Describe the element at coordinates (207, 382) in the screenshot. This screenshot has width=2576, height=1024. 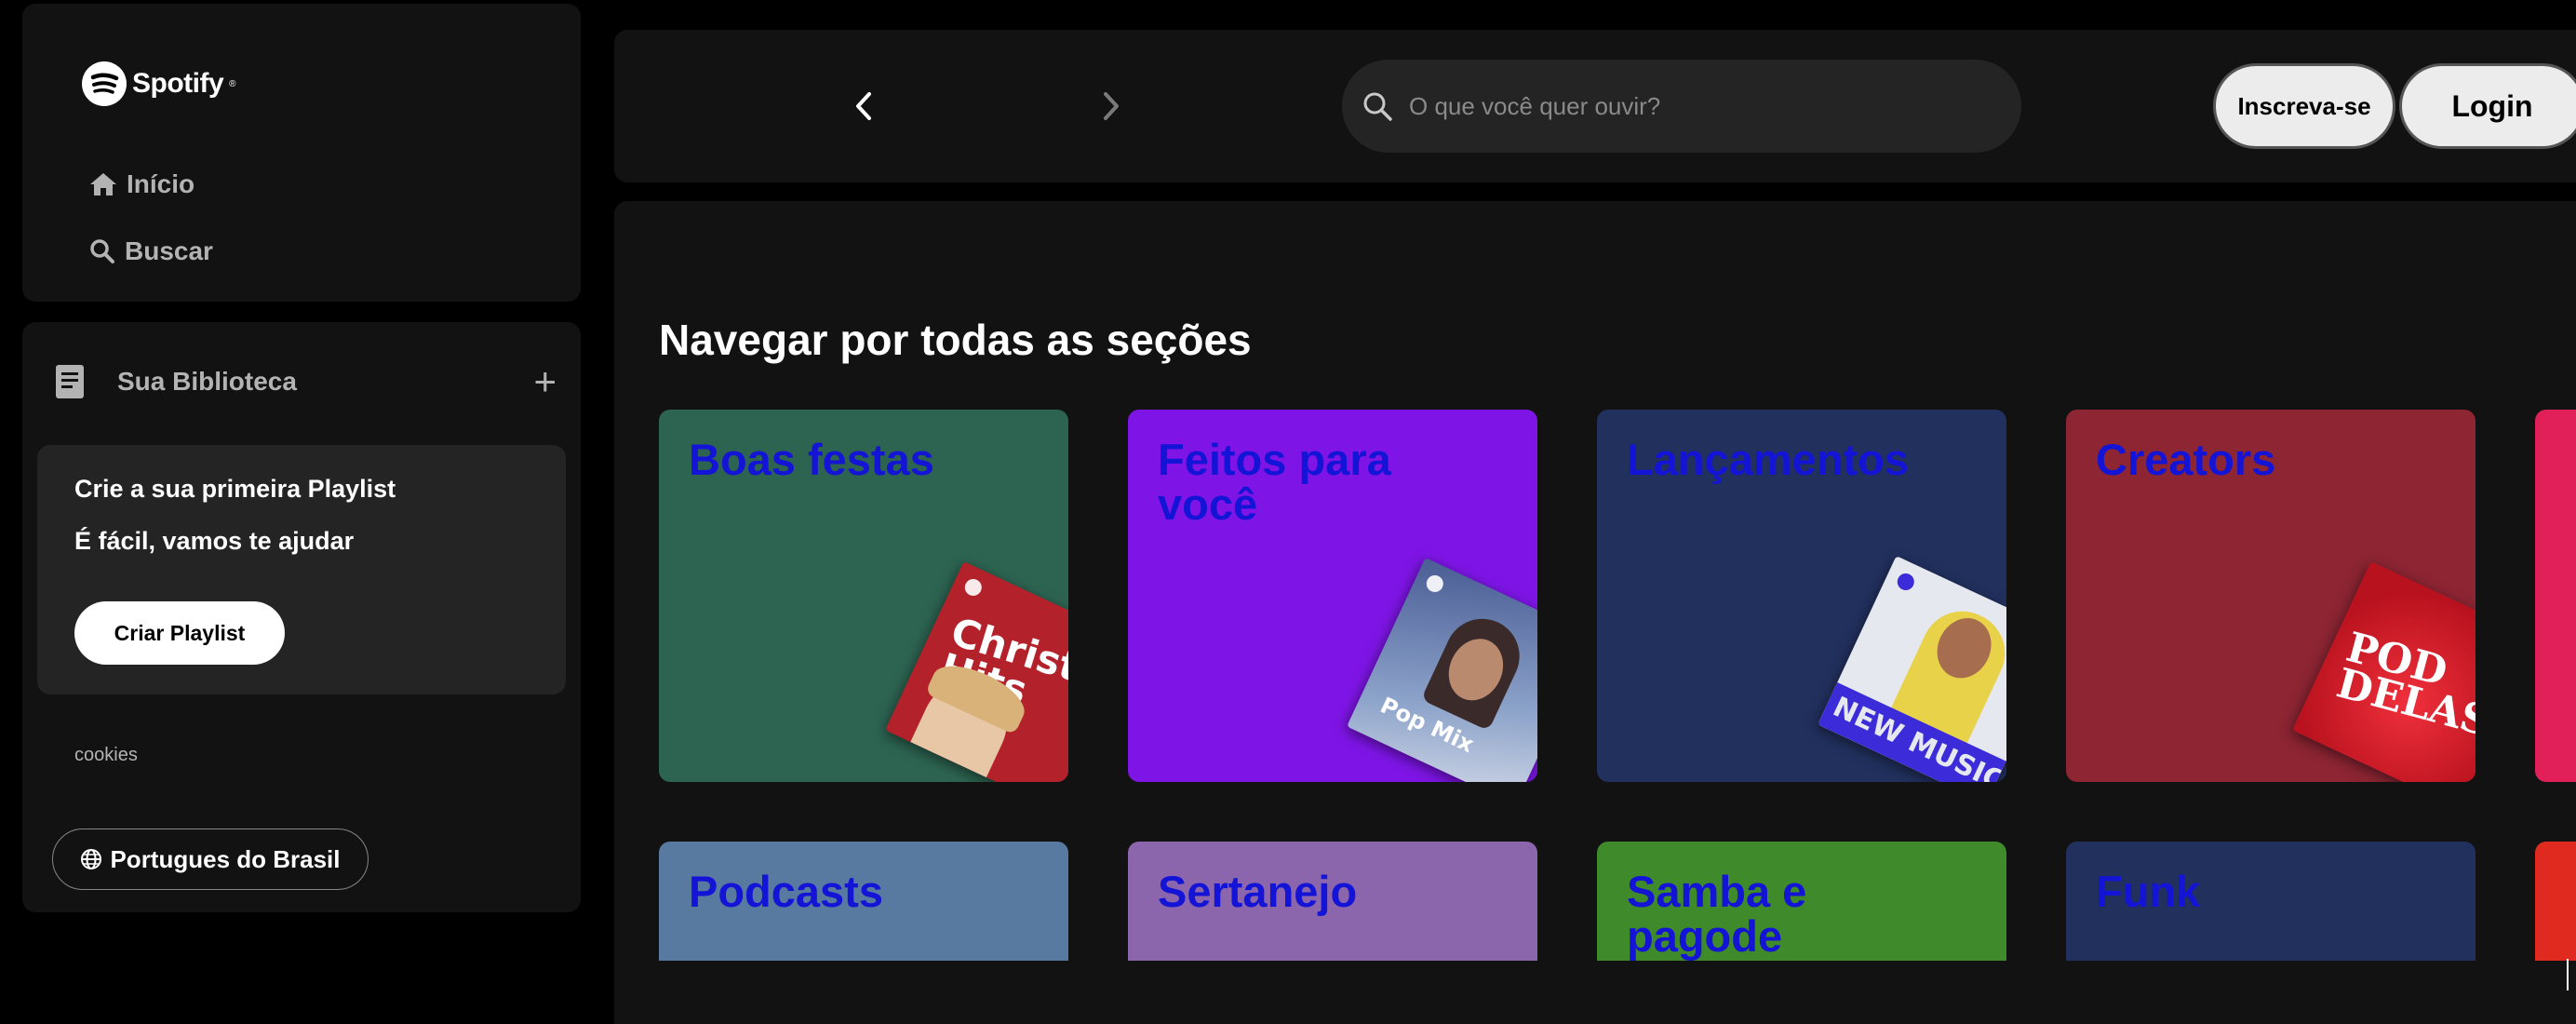
I see `library-title: Sua Biblioteca` at that location.